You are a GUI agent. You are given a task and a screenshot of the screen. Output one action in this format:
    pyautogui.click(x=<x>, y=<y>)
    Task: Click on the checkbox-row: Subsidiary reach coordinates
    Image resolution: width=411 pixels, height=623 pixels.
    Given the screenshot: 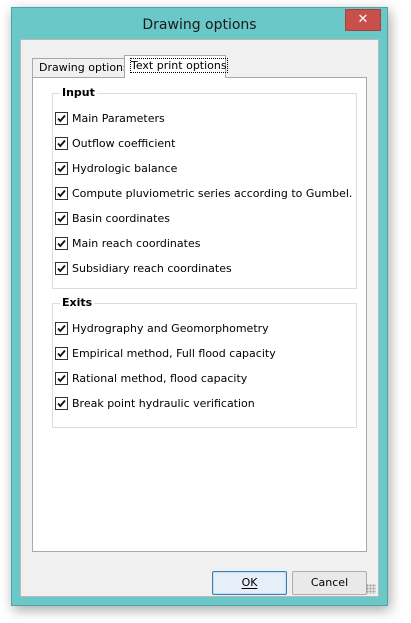 What is the action you would take?
    pyautogui.click(x=143, y=268)
    